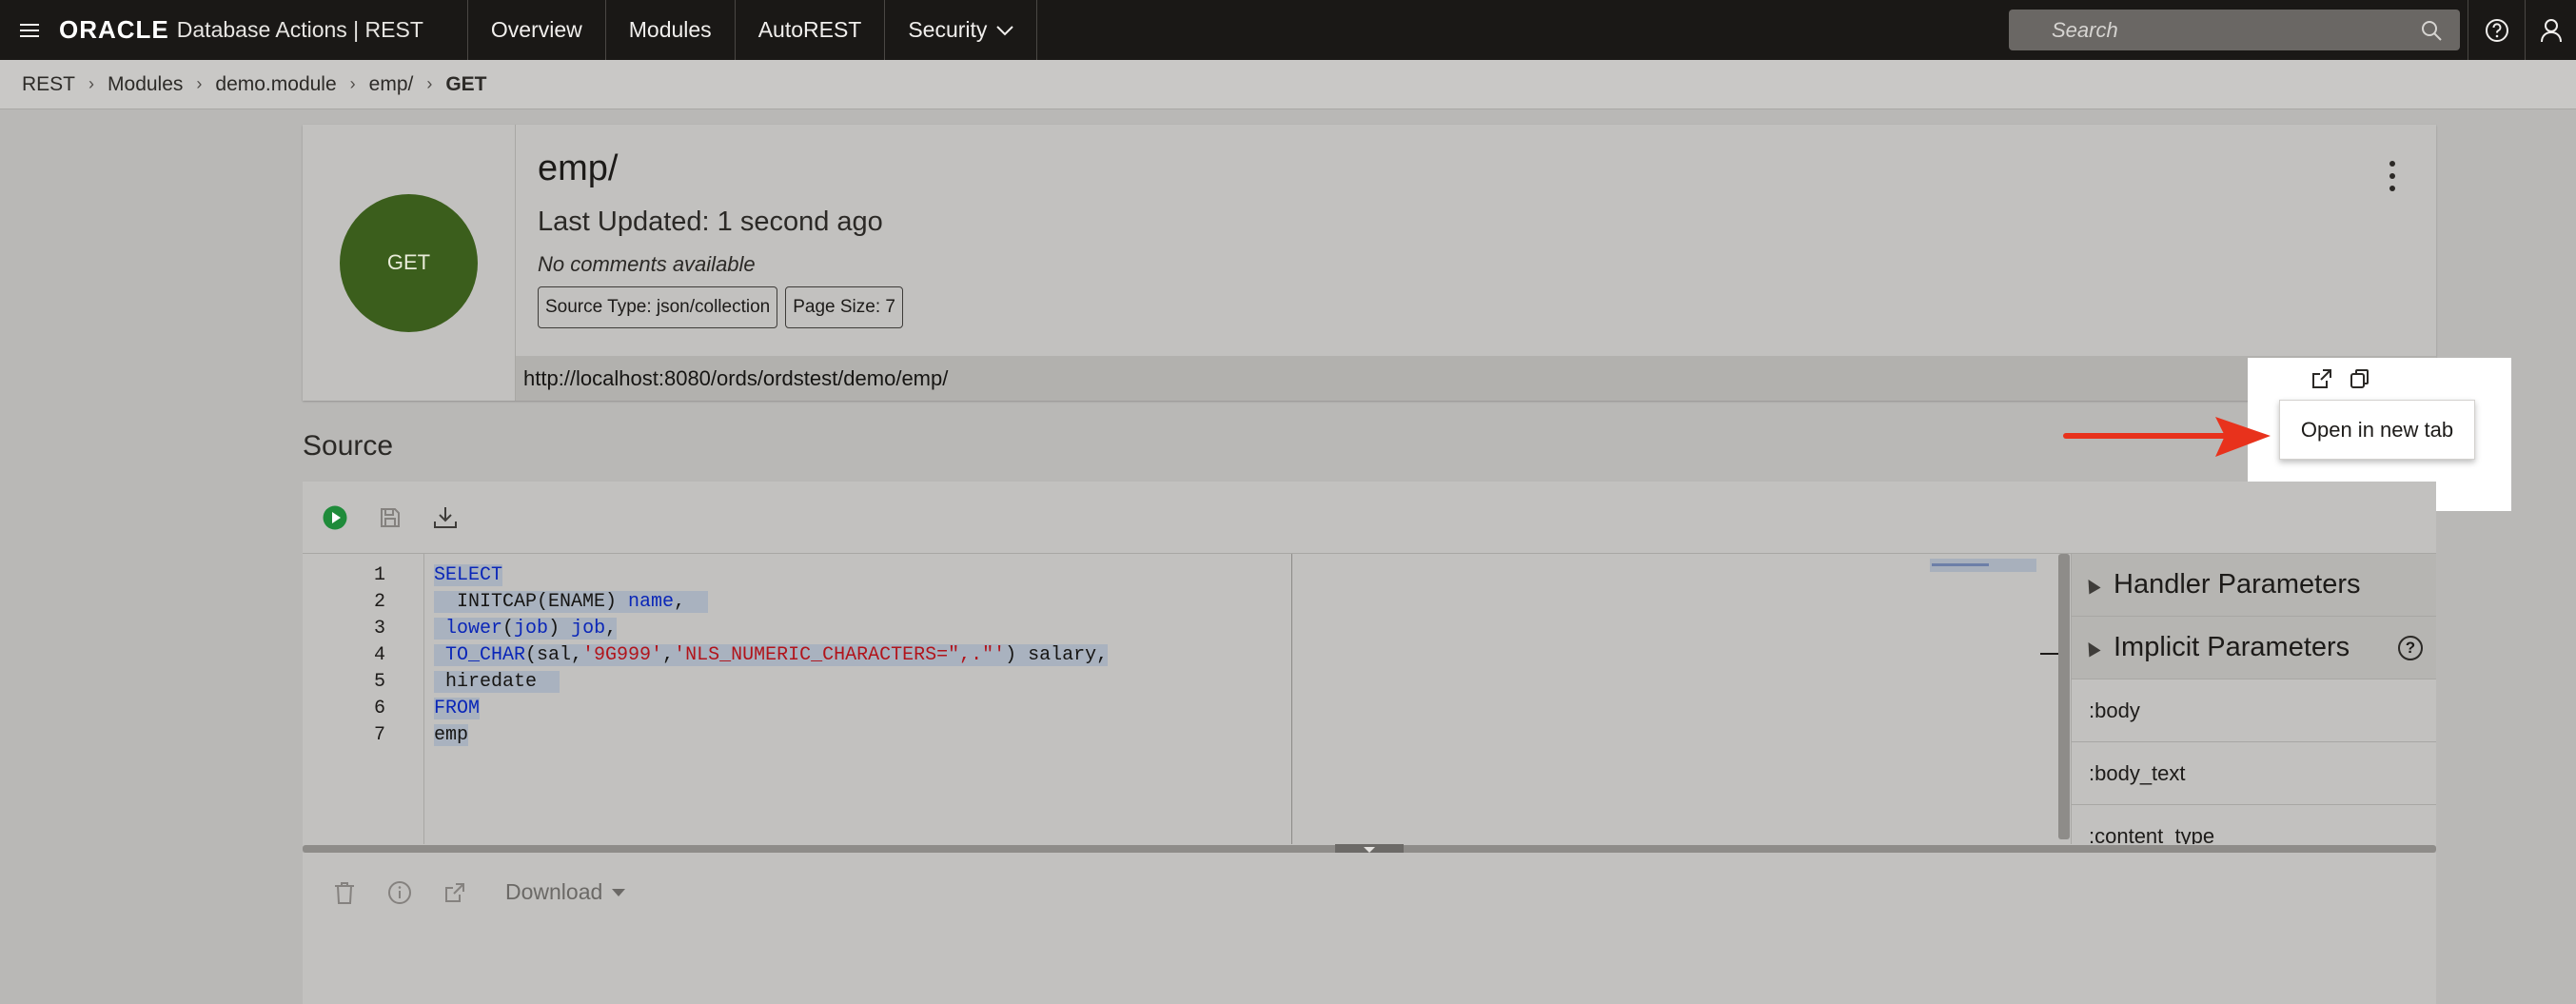 This screenshot has width=2576, height=1004. I want to click on handler-title: emp/, so click(578, 168).